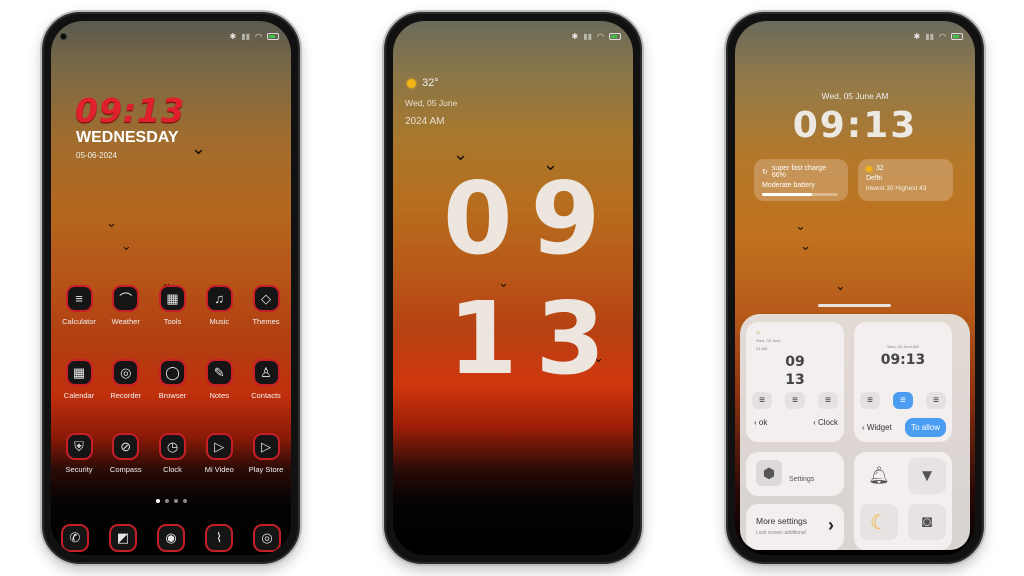  Describe the element at coordinates (96, 155) in the screenshot. I see `date-label: 05-06-2024` at that location.